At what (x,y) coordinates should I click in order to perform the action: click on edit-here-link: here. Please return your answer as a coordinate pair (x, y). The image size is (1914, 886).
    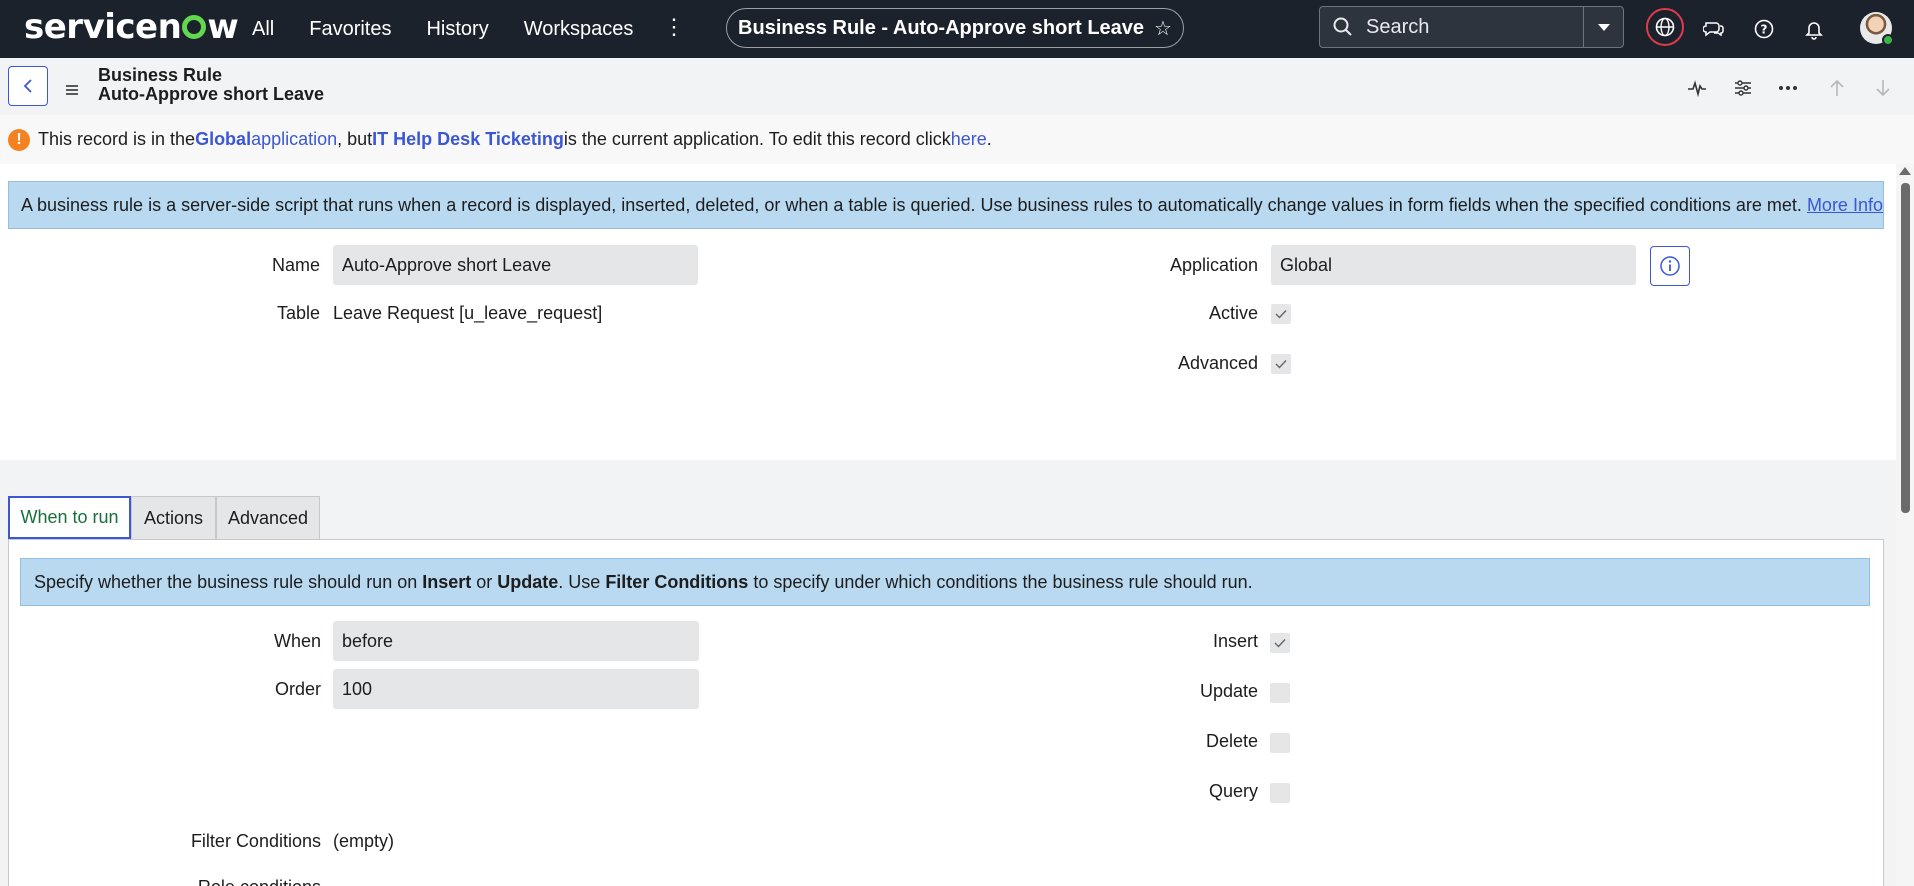
    Looking at the image, I should click on (969, 139).